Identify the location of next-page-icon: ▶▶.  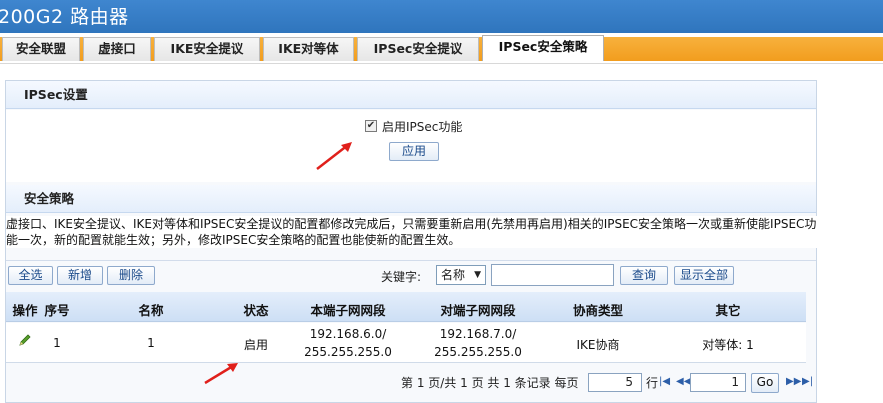
(793, 381).